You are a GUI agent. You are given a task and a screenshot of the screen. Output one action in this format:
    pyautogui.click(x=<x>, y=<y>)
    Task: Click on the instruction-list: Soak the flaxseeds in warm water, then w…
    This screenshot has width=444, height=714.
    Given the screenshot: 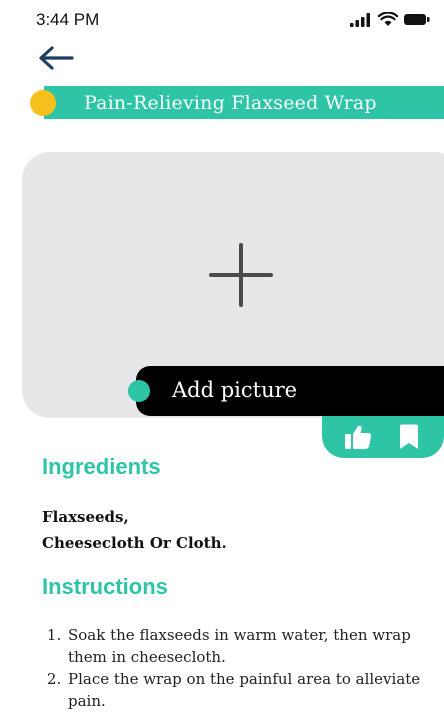 What is the action you would take?
    pyautogui.click(x=239, y=668)
    